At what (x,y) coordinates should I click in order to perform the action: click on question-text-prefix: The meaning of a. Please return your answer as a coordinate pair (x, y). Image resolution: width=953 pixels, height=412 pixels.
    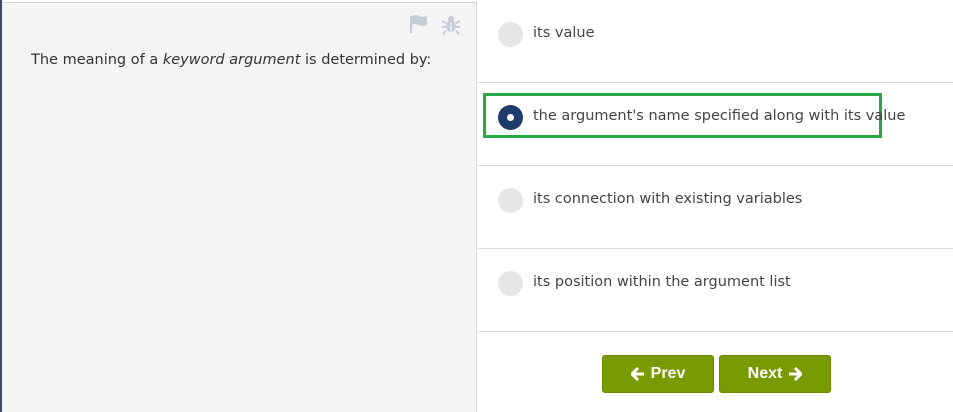
    Looking at the image, I should click on (97, 60).